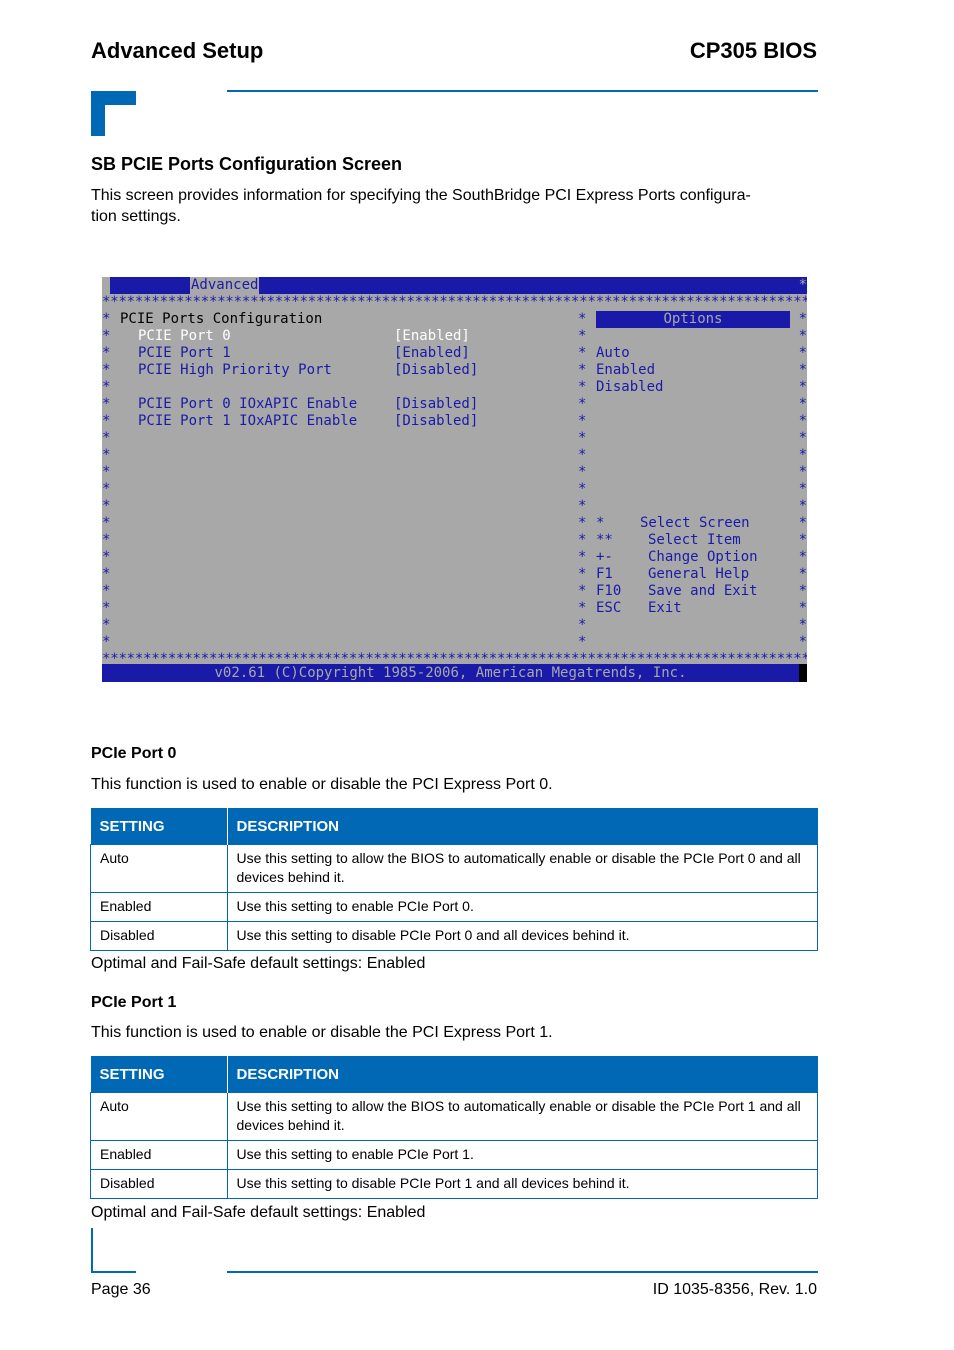 The width and height of the screenshot is (954, 1350). I want to click on bios-tab-advanced: Advanced, so click(225, 285).